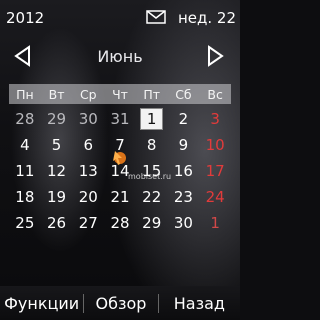 The image size is (320, 320). What do you see at coordinates (206, 18) in the screenshot?
I see `week-number-label: нед. 22` at bounding box center [206, 18].